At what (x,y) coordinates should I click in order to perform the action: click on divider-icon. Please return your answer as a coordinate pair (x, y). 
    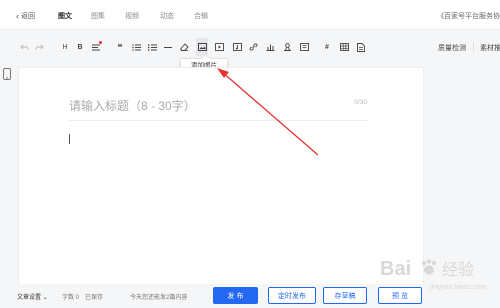
    Looking at the image, I should click on (168, 47).